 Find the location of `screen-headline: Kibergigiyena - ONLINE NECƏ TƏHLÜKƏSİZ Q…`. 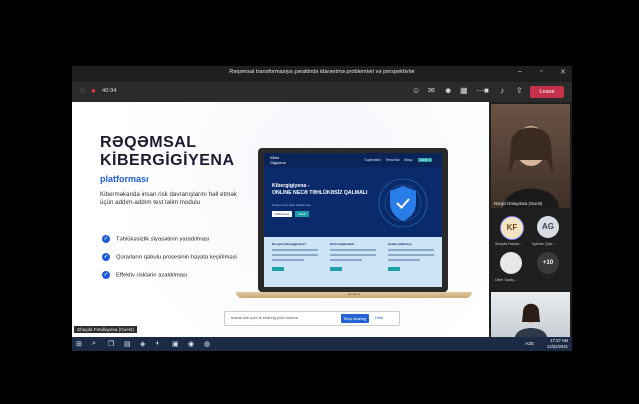

screen-headline: Kibergigiyena - ONLINE NECƏ TƏHLÜKƏSİZ Q… is located at coordinates (319, 190).